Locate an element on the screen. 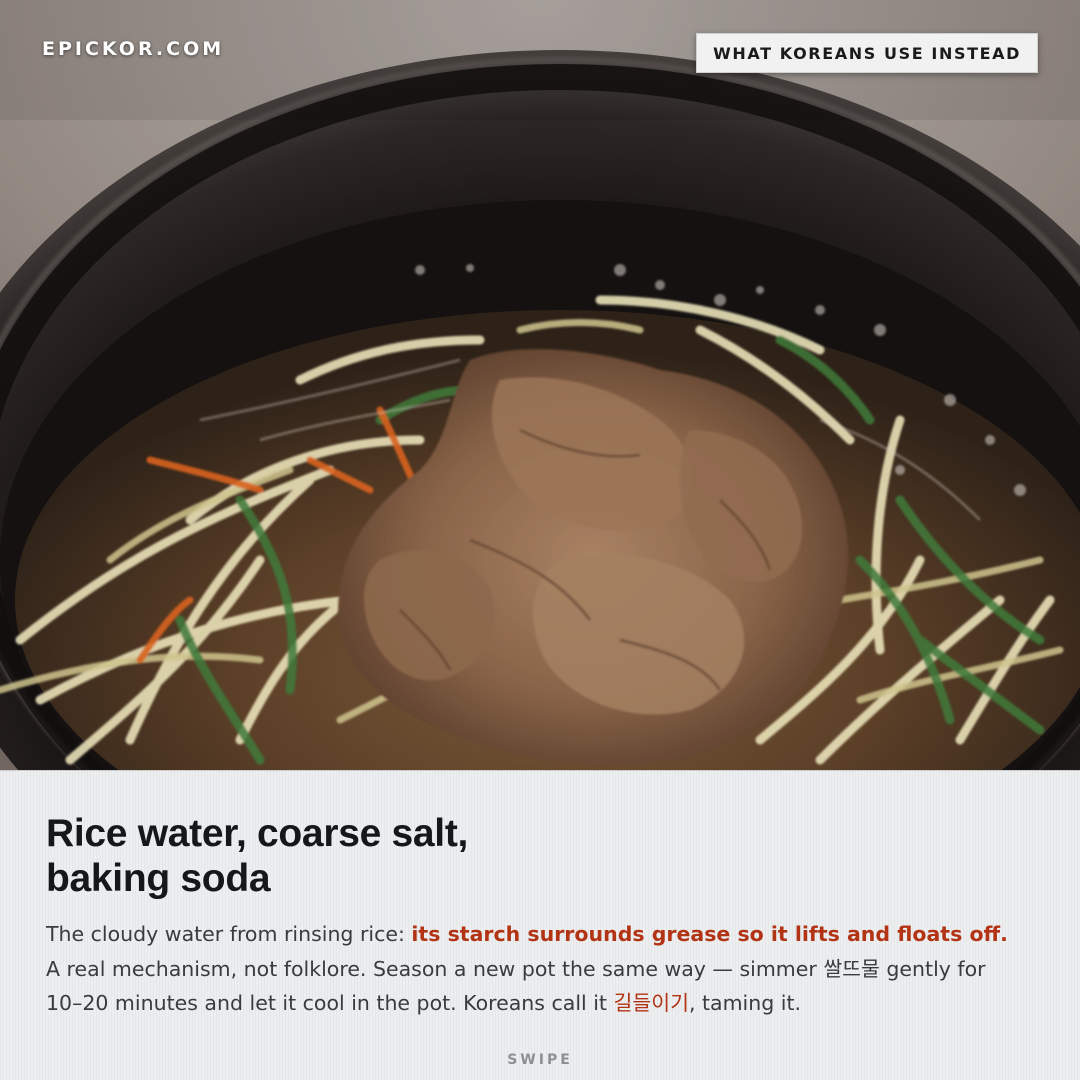  swipe-hint: SWIPE is located at coordinates (540, 1060).